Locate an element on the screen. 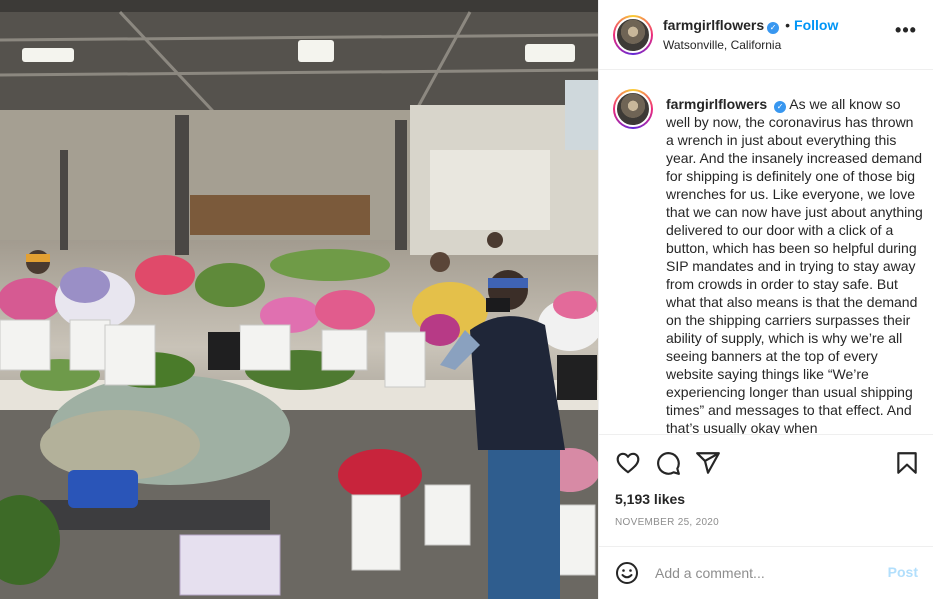 The image size is (933, 599). post-header-user-line: farmgirlflowers ✓ • Follow is located at coordinates (750, 25).